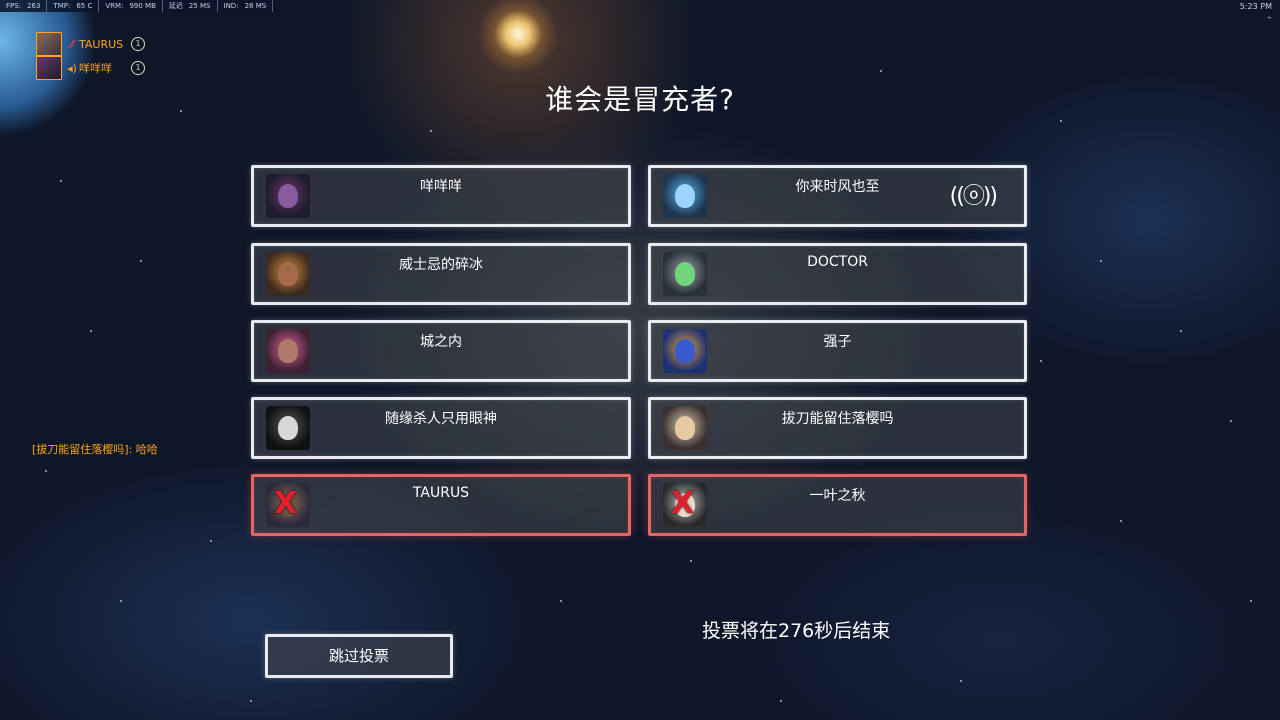 This screenshot has width=1280, height=720. I want to click on vote-countdown: 投票将在276秒后结束, so click(796, 631).